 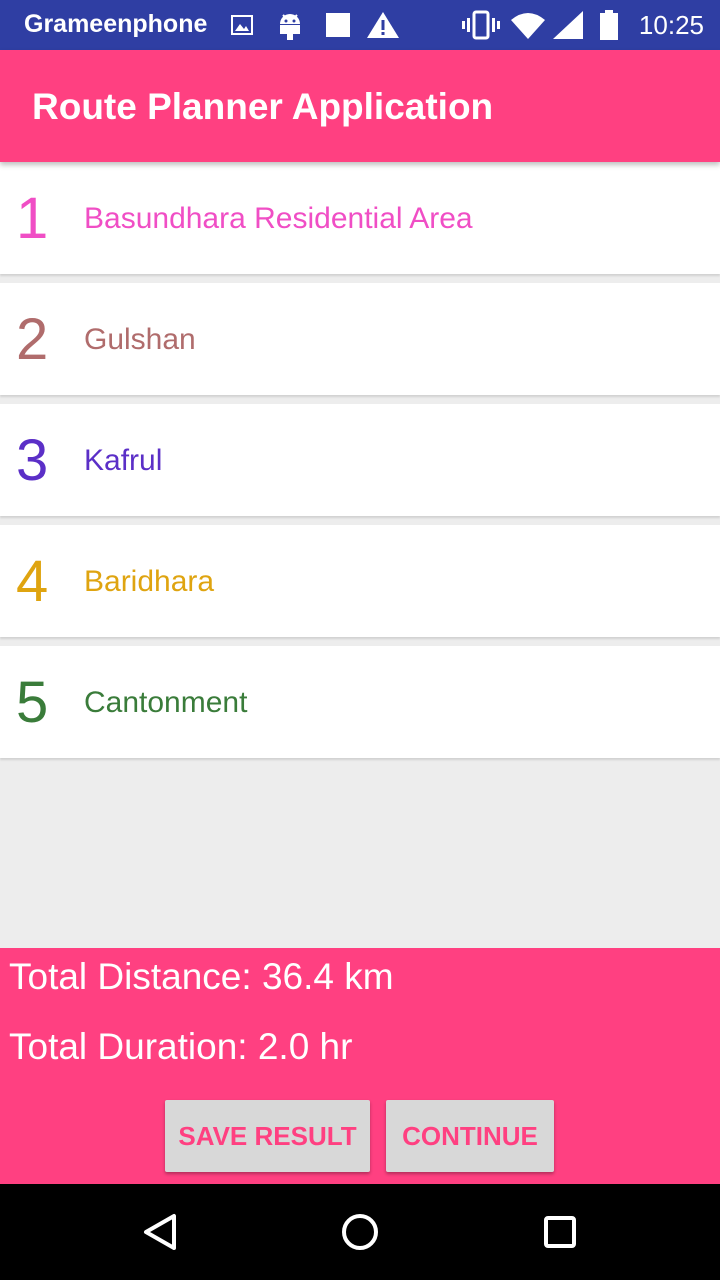 I want to click on wifi-icon, so click(x=528, y=26).